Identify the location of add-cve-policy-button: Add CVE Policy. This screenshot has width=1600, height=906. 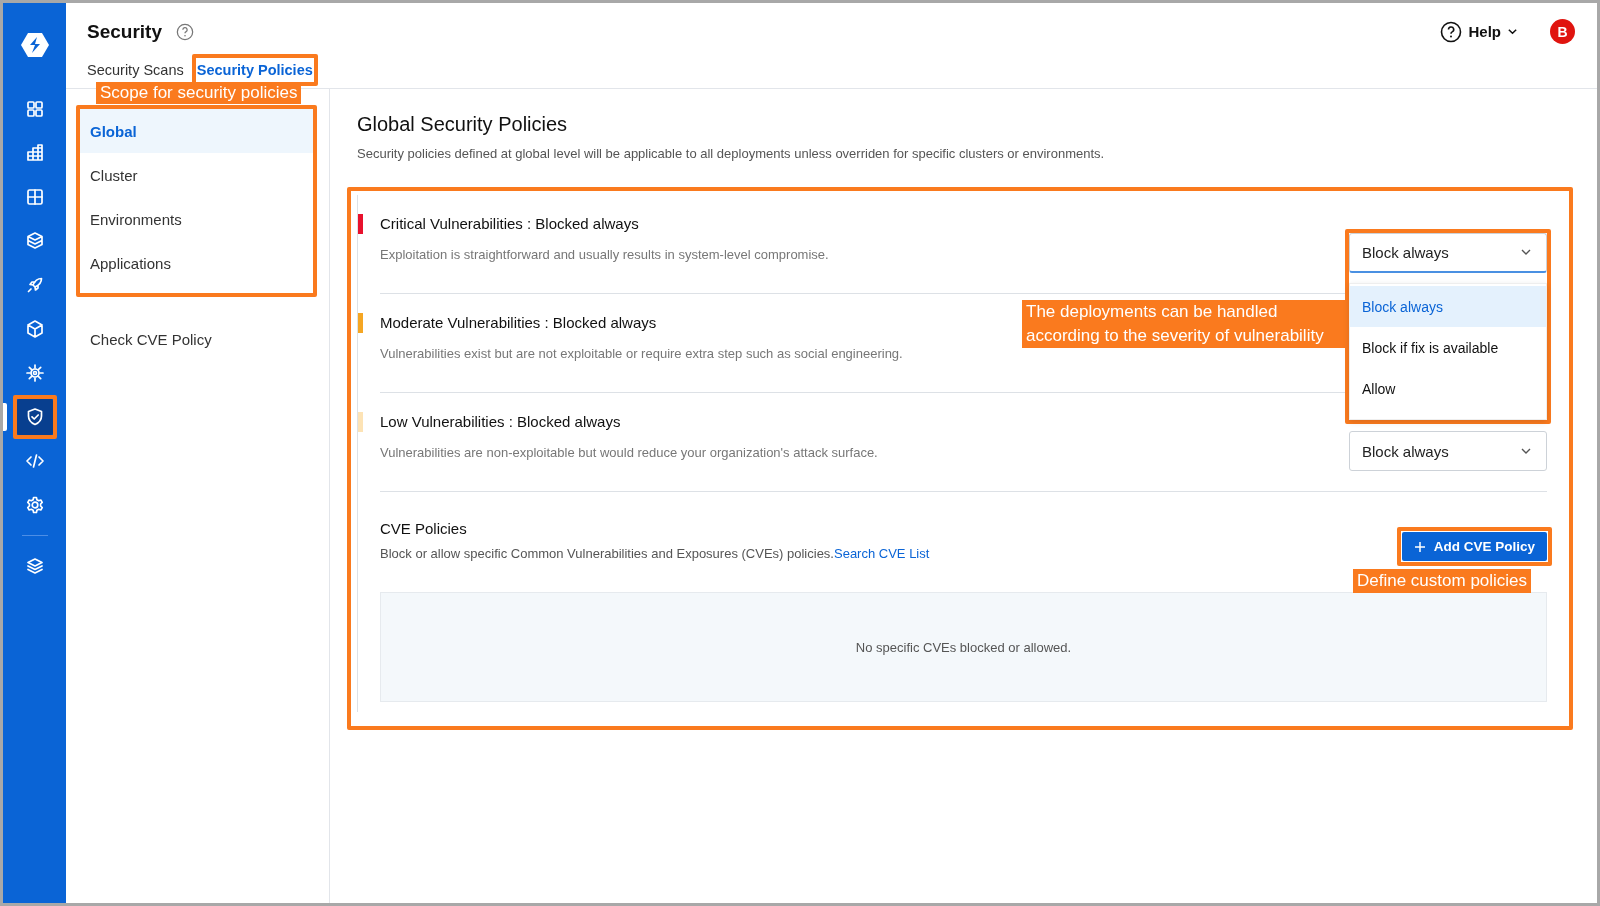
(1474, 546).